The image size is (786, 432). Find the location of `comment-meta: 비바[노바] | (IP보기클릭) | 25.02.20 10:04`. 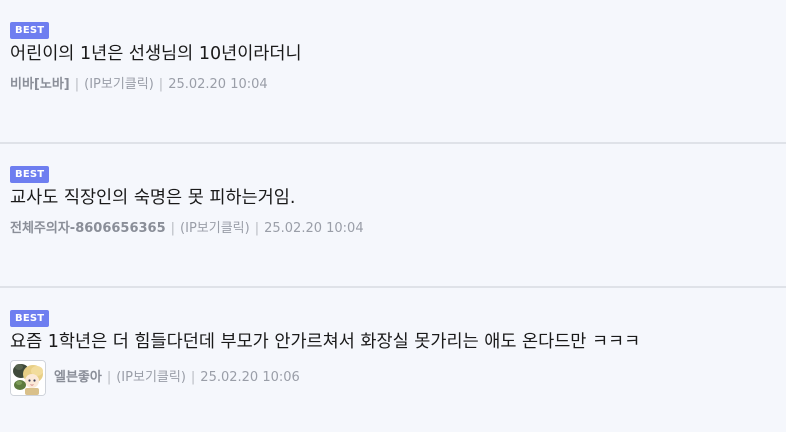

comment-meta: 비바[노바] | (IP보기클릭) | 25.02.20 10:04 is located at coordinates (139, 85).